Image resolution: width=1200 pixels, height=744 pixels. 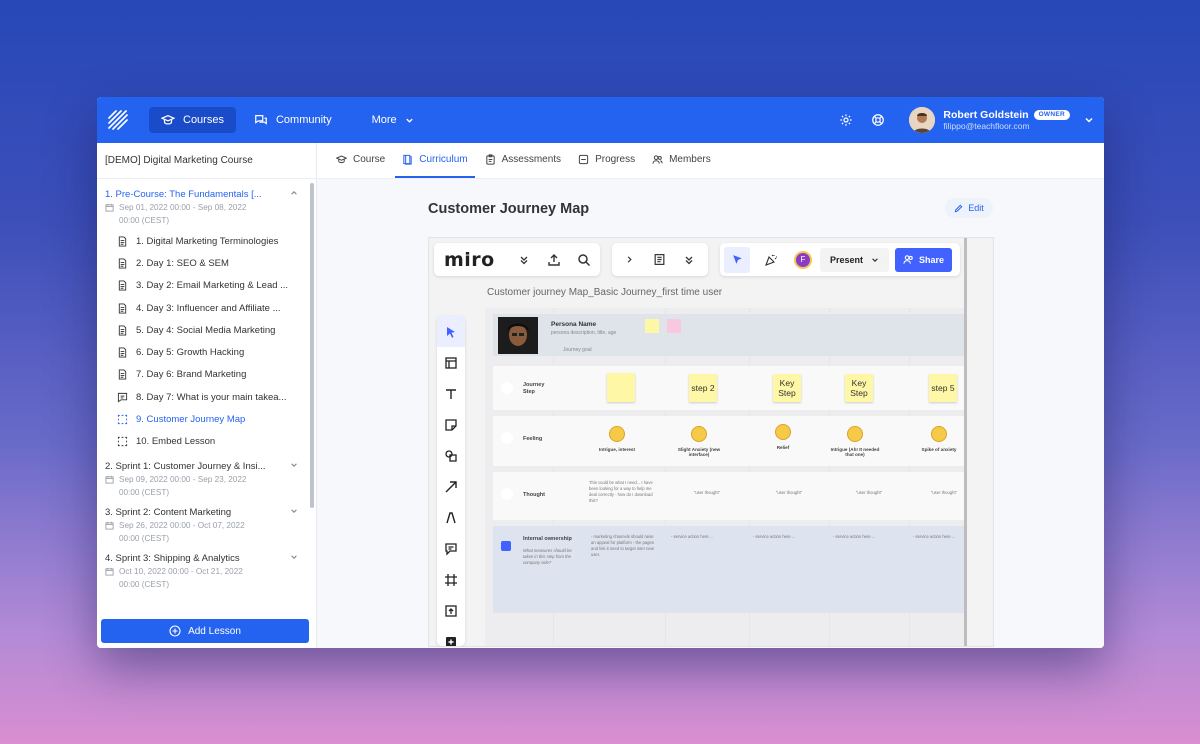 What do you see at coordinates (393, 120) in the screenshot?
I see `nav-more-button: More` at bounding box center [393, 120].